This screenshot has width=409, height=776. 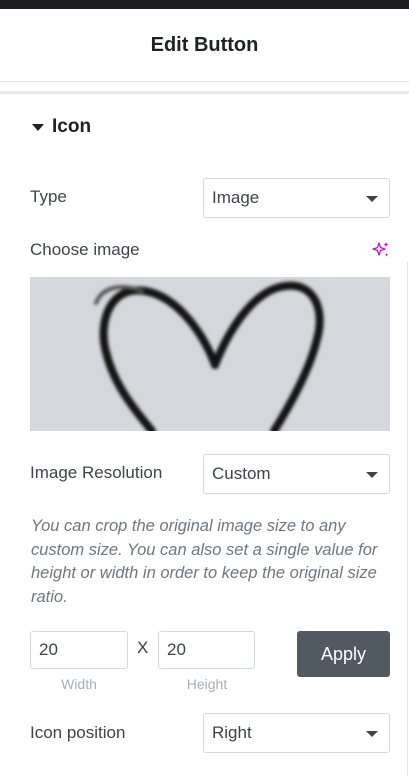 What do you see at coordinates (85, 249) in the screenshot?
I see `choose-image-label: Choose image` at bounding box center [85, 249].